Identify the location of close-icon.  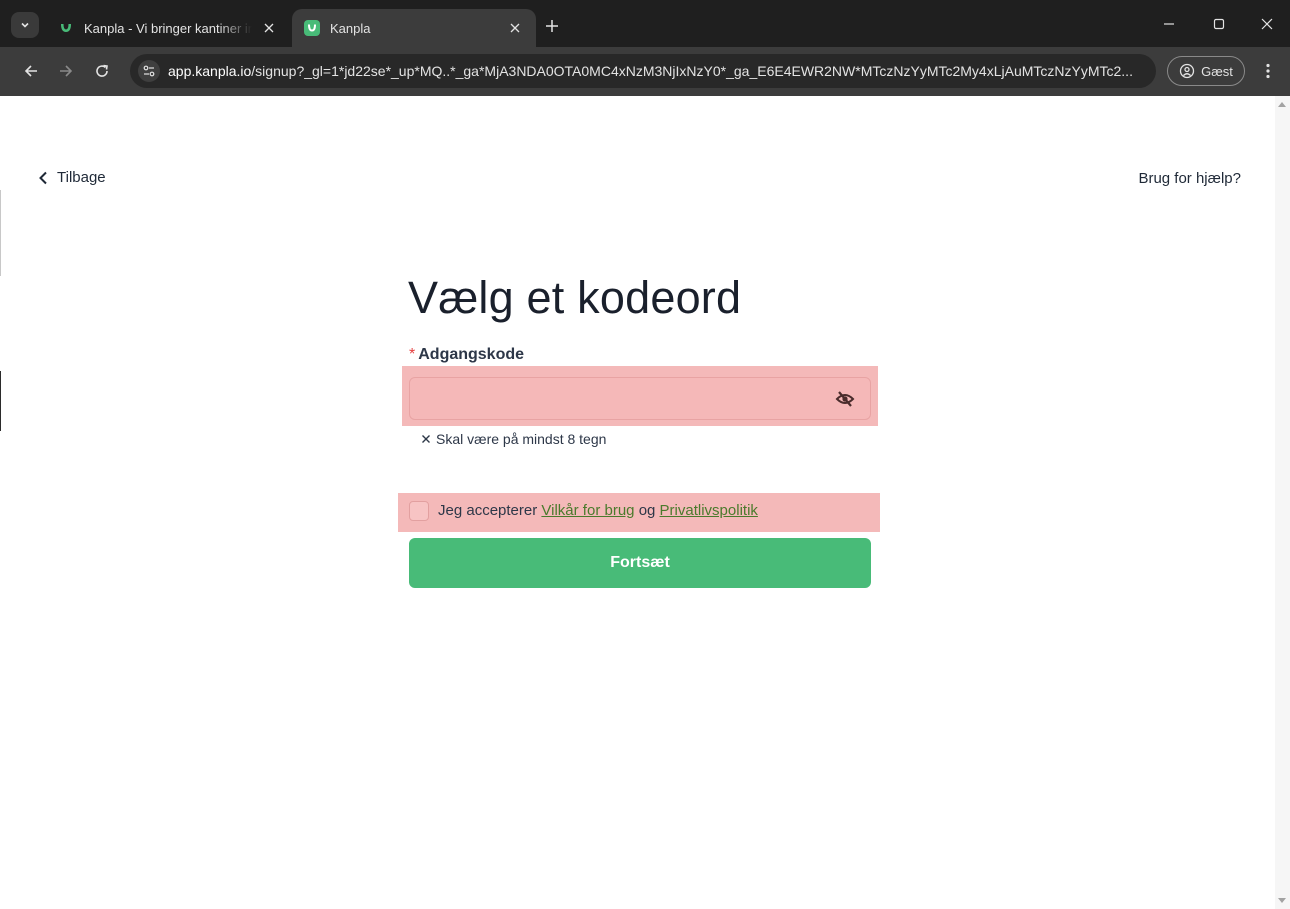
(1267, 24).